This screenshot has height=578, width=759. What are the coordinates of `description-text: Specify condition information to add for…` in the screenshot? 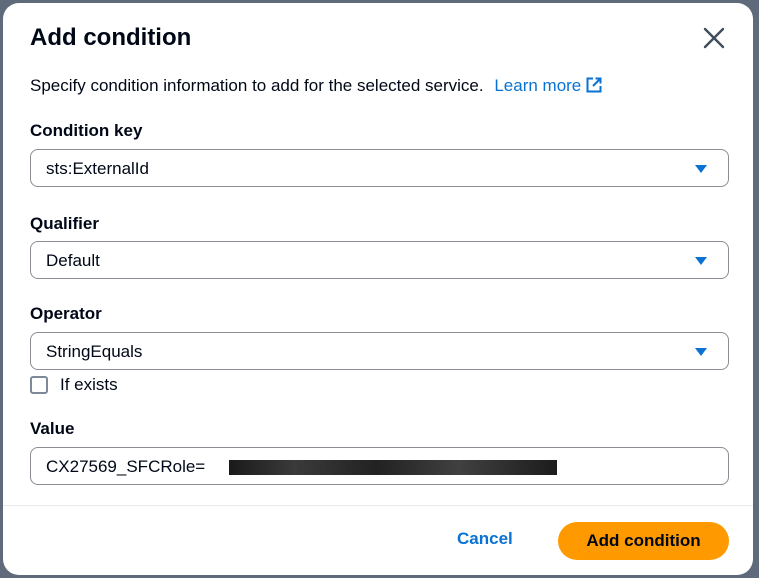 It's located at (257, 85).